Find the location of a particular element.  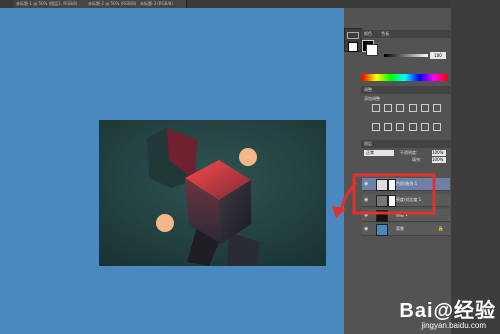

watermark-text: Bai@经验 is located at coordinates (447, 311).